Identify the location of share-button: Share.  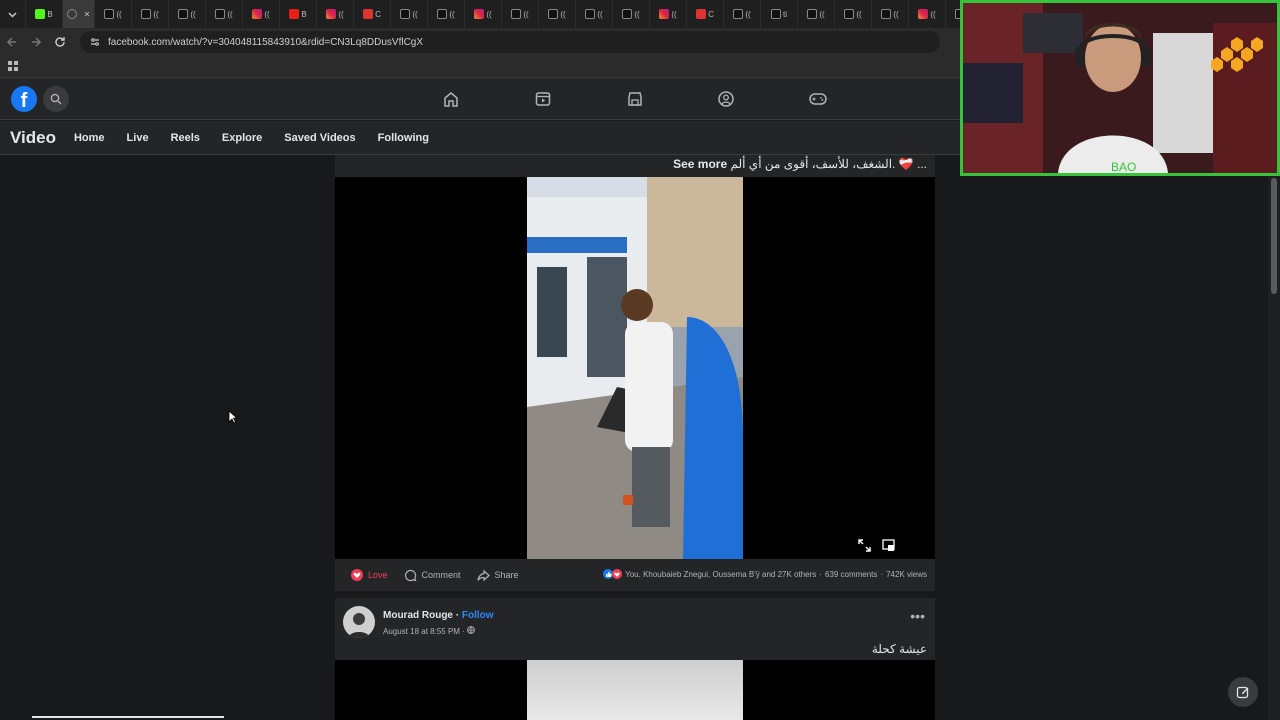
(497, 575).